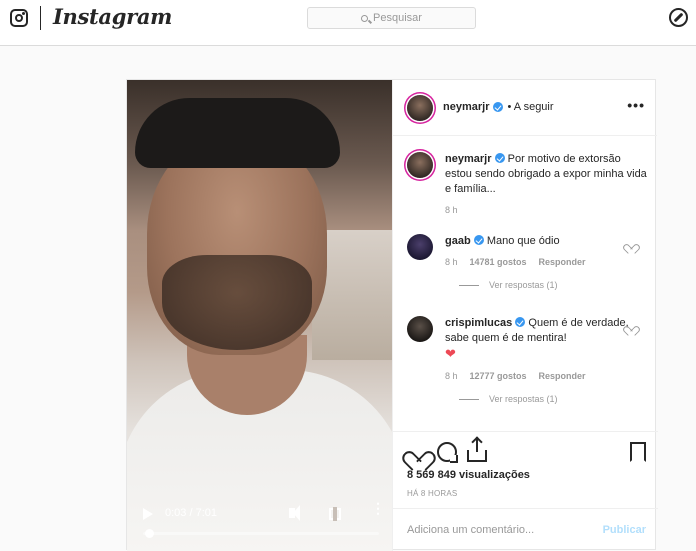 Image resolution: width=696 pixels, height=551 pixels. I want to click on more-options-icon: •••, so click(636, 105).